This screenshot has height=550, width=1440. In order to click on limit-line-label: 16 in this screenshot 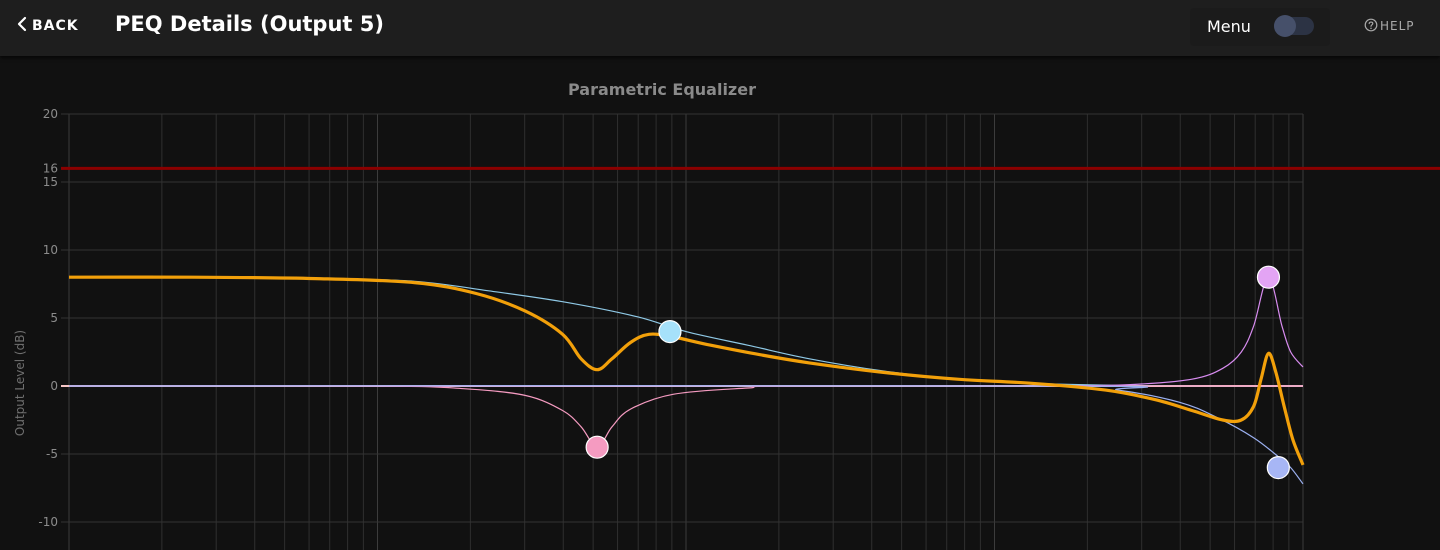, I will do `click(50, 168)`.